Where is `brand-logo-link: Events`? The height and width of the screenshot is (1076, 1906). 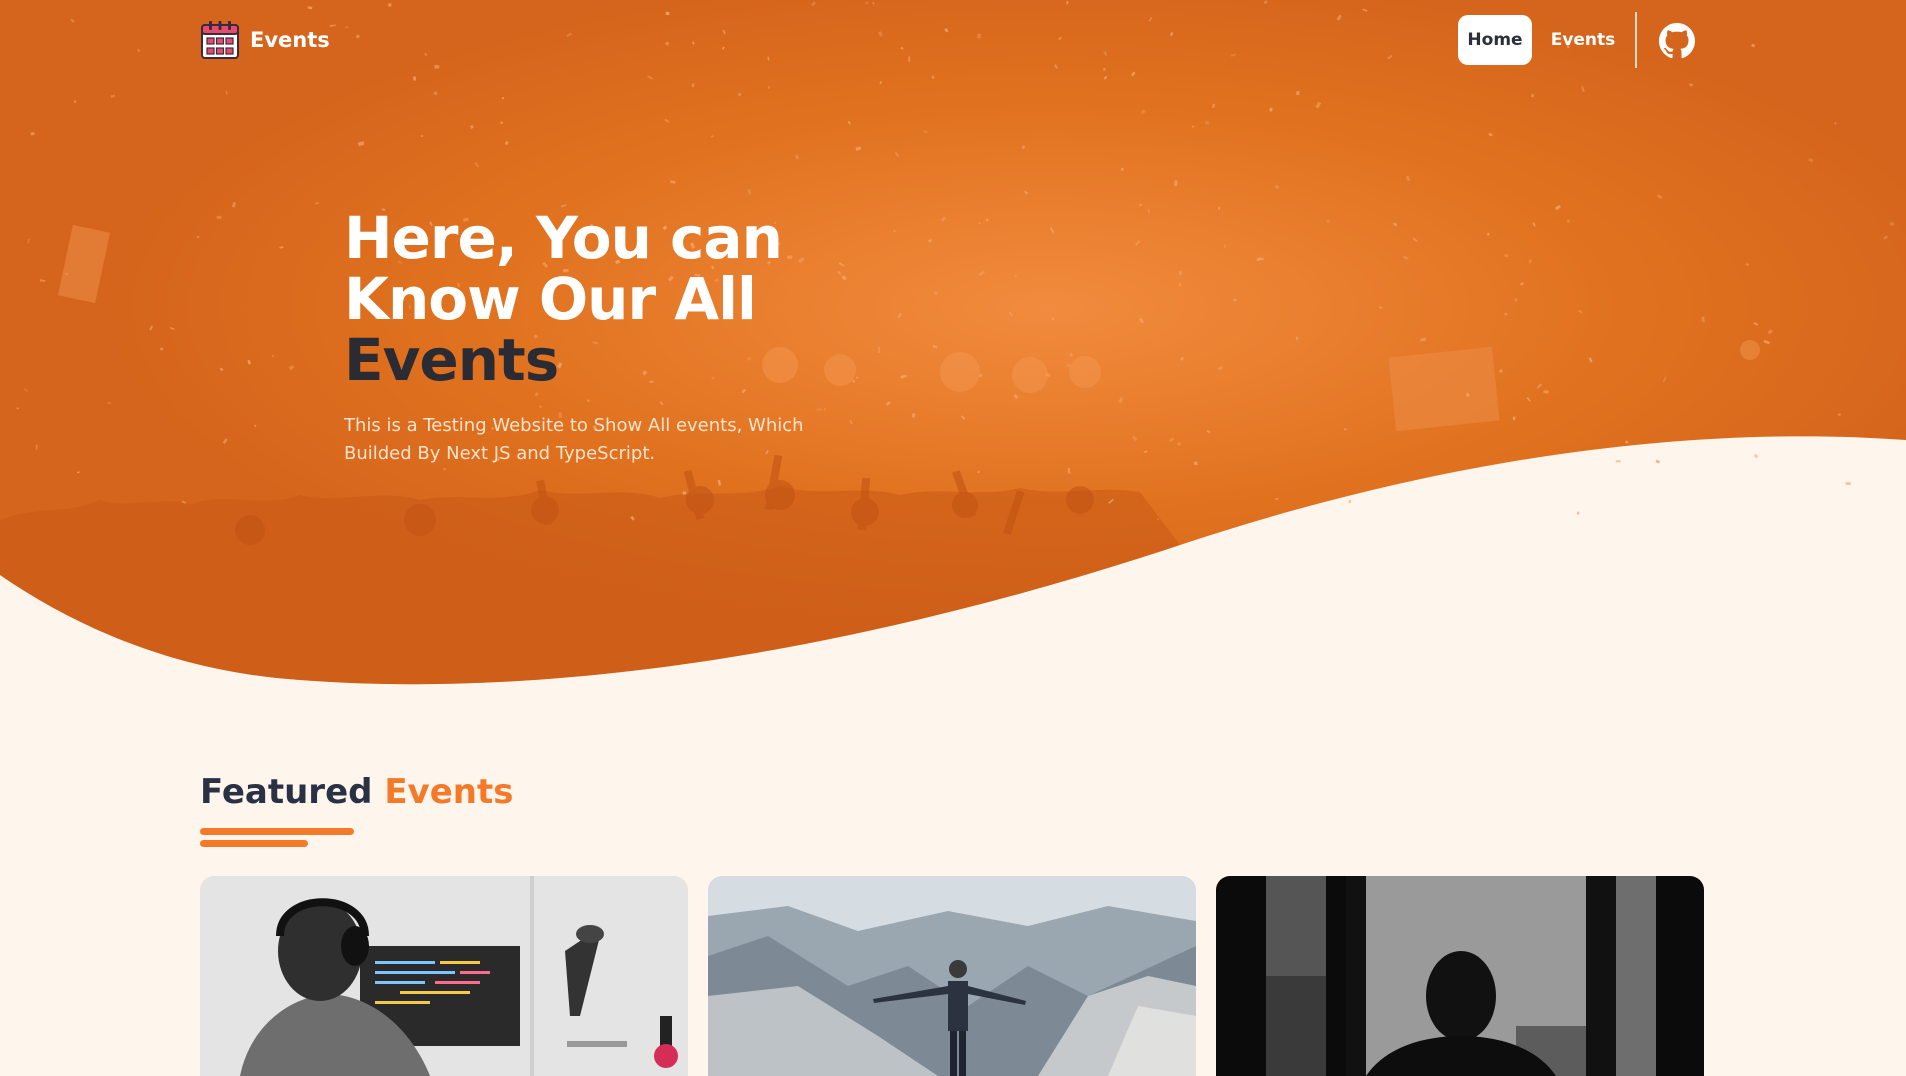 brand-logo-link: Events is located at coordinates (265, 40).